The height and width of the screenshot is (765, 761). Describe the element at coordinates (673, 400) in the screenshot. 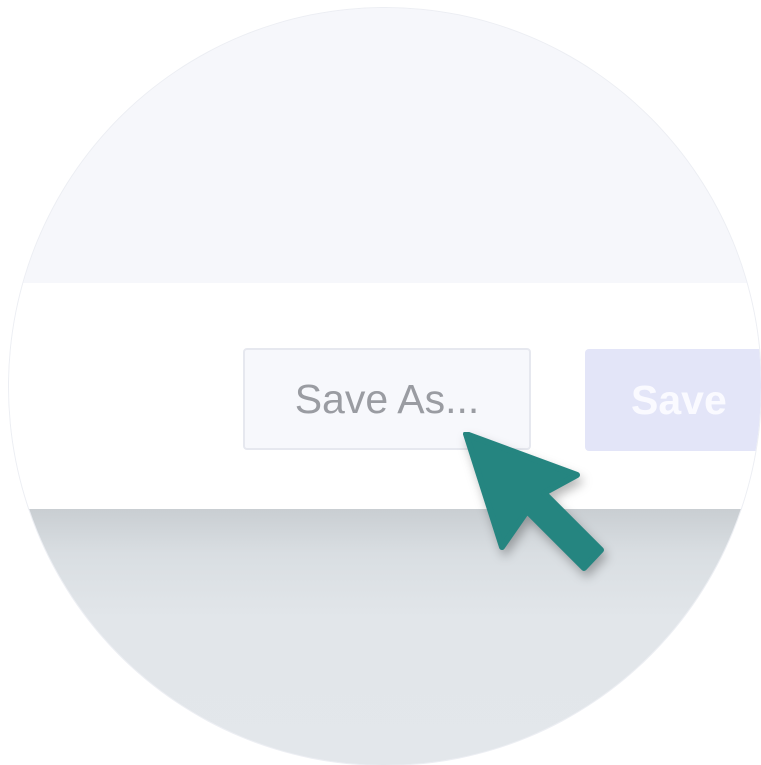

I see `save-button: Save` at that location.